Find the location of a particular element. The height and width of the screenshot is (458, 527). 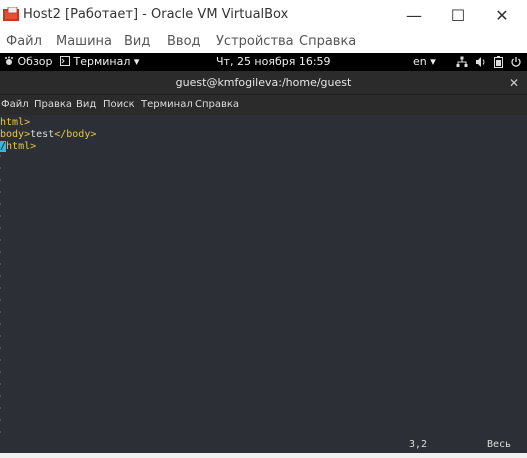

terminal-close-icon: ✕ is located at coordinates (514, 83).